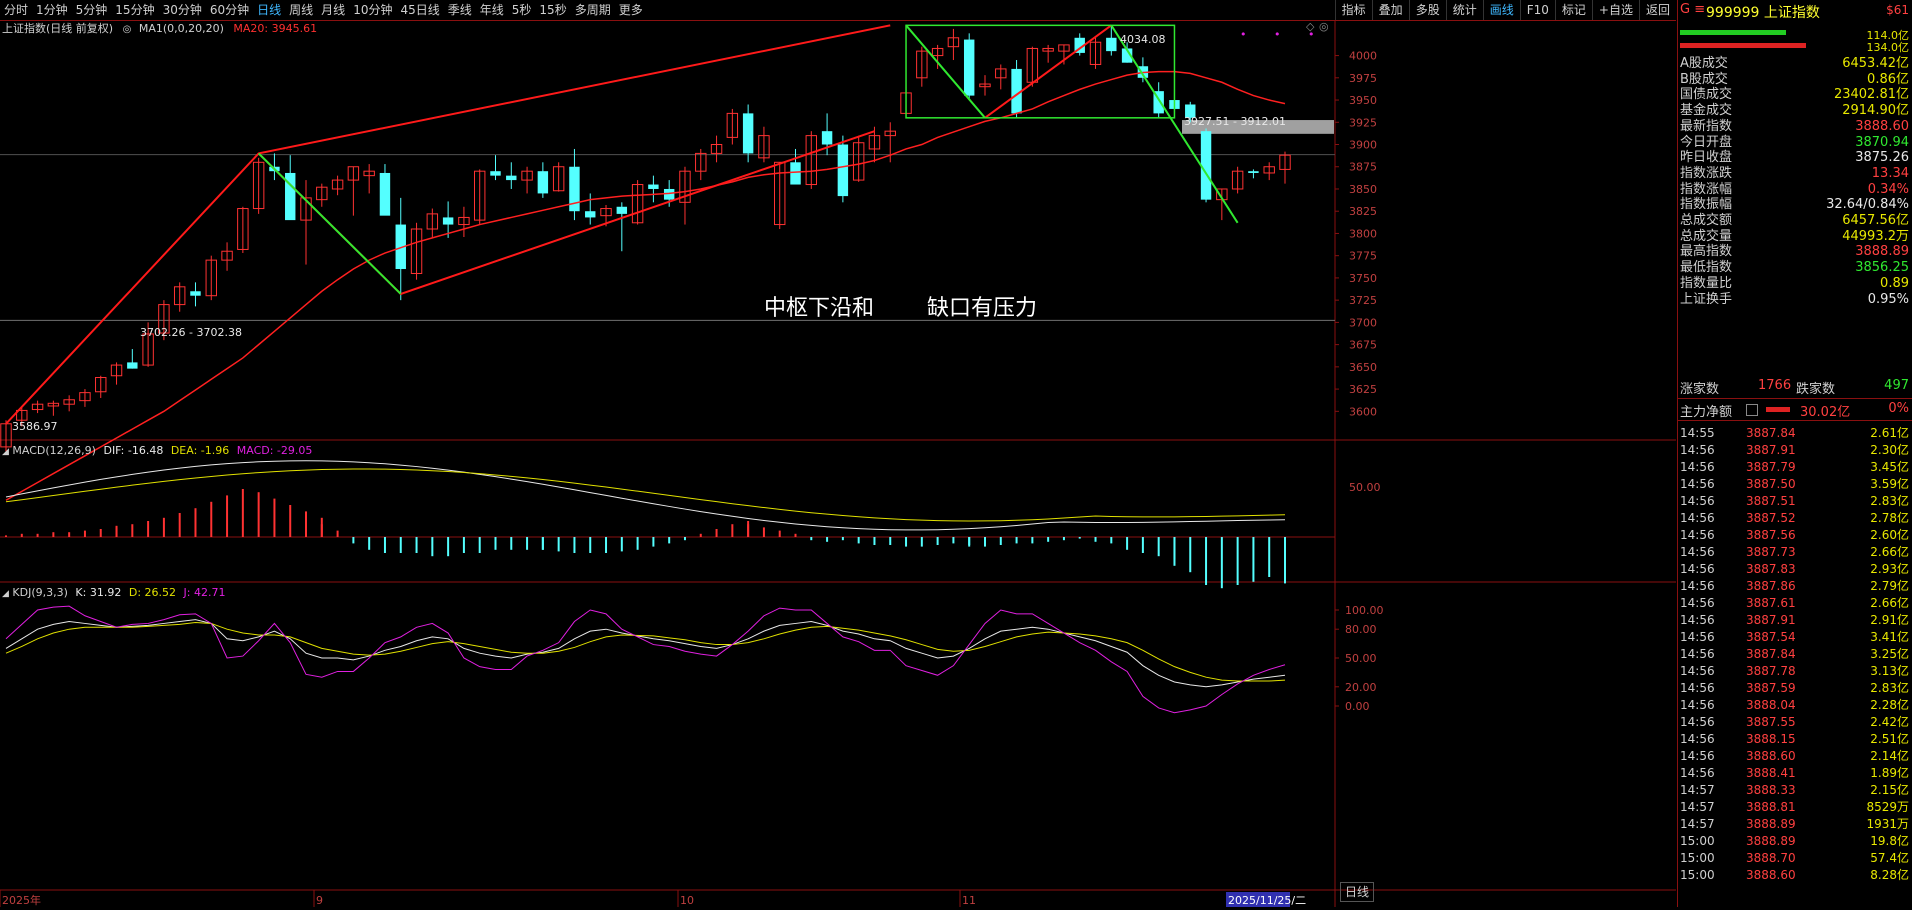  What do you see at coordinates (419, 10) in the screenshot?
I see `period-10: 45日线` at bounding box center [419, 10].